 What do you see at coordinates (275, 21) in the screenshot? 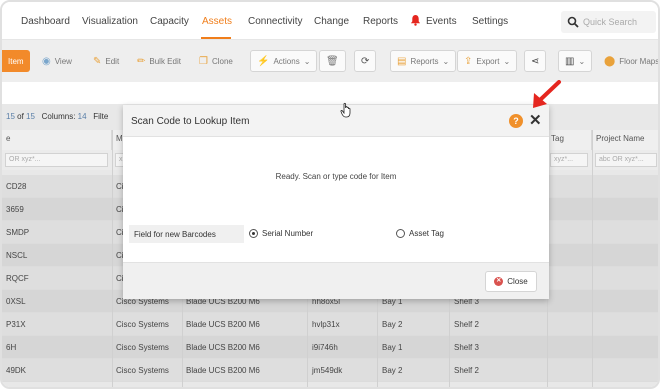
I see `nav-connectivity: Connectivity` at bounding box center [275, 21].